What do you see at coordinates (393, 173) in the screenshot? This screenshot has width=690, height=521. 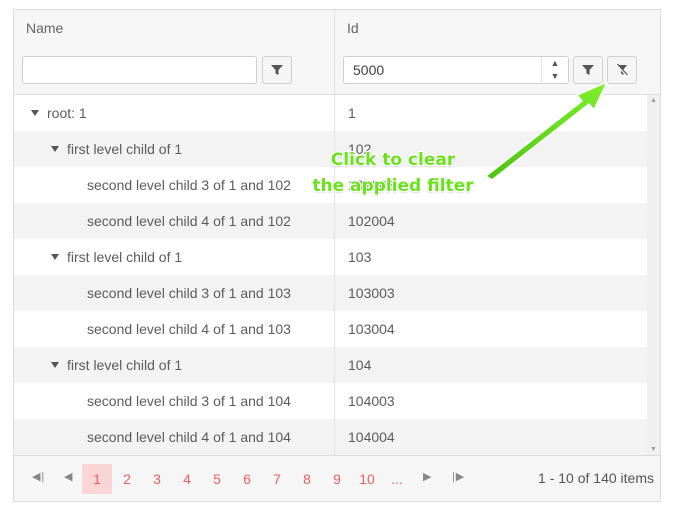 I see `callout-text: Click to clear the applied filter` at bounding box center [393, 173].